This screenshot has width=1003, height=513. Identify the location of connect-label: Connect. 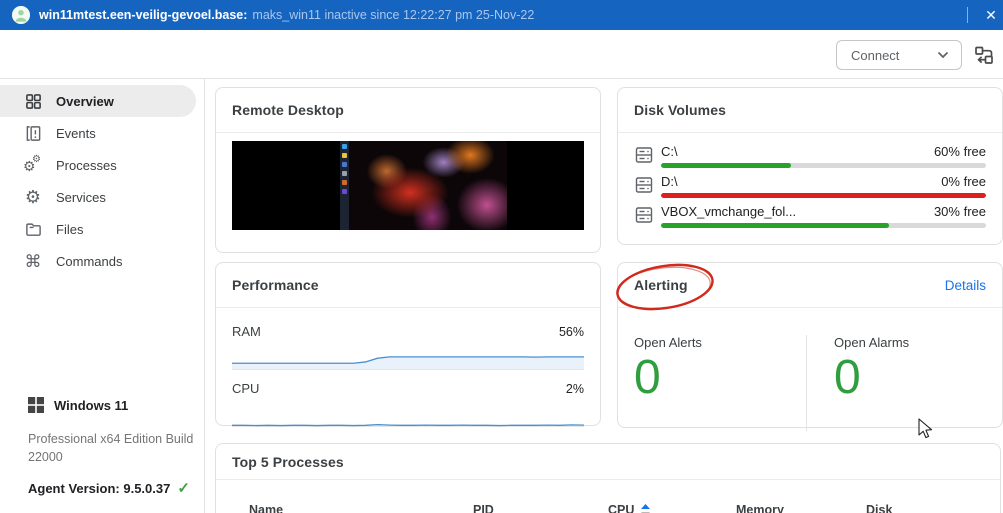
(875, 55).